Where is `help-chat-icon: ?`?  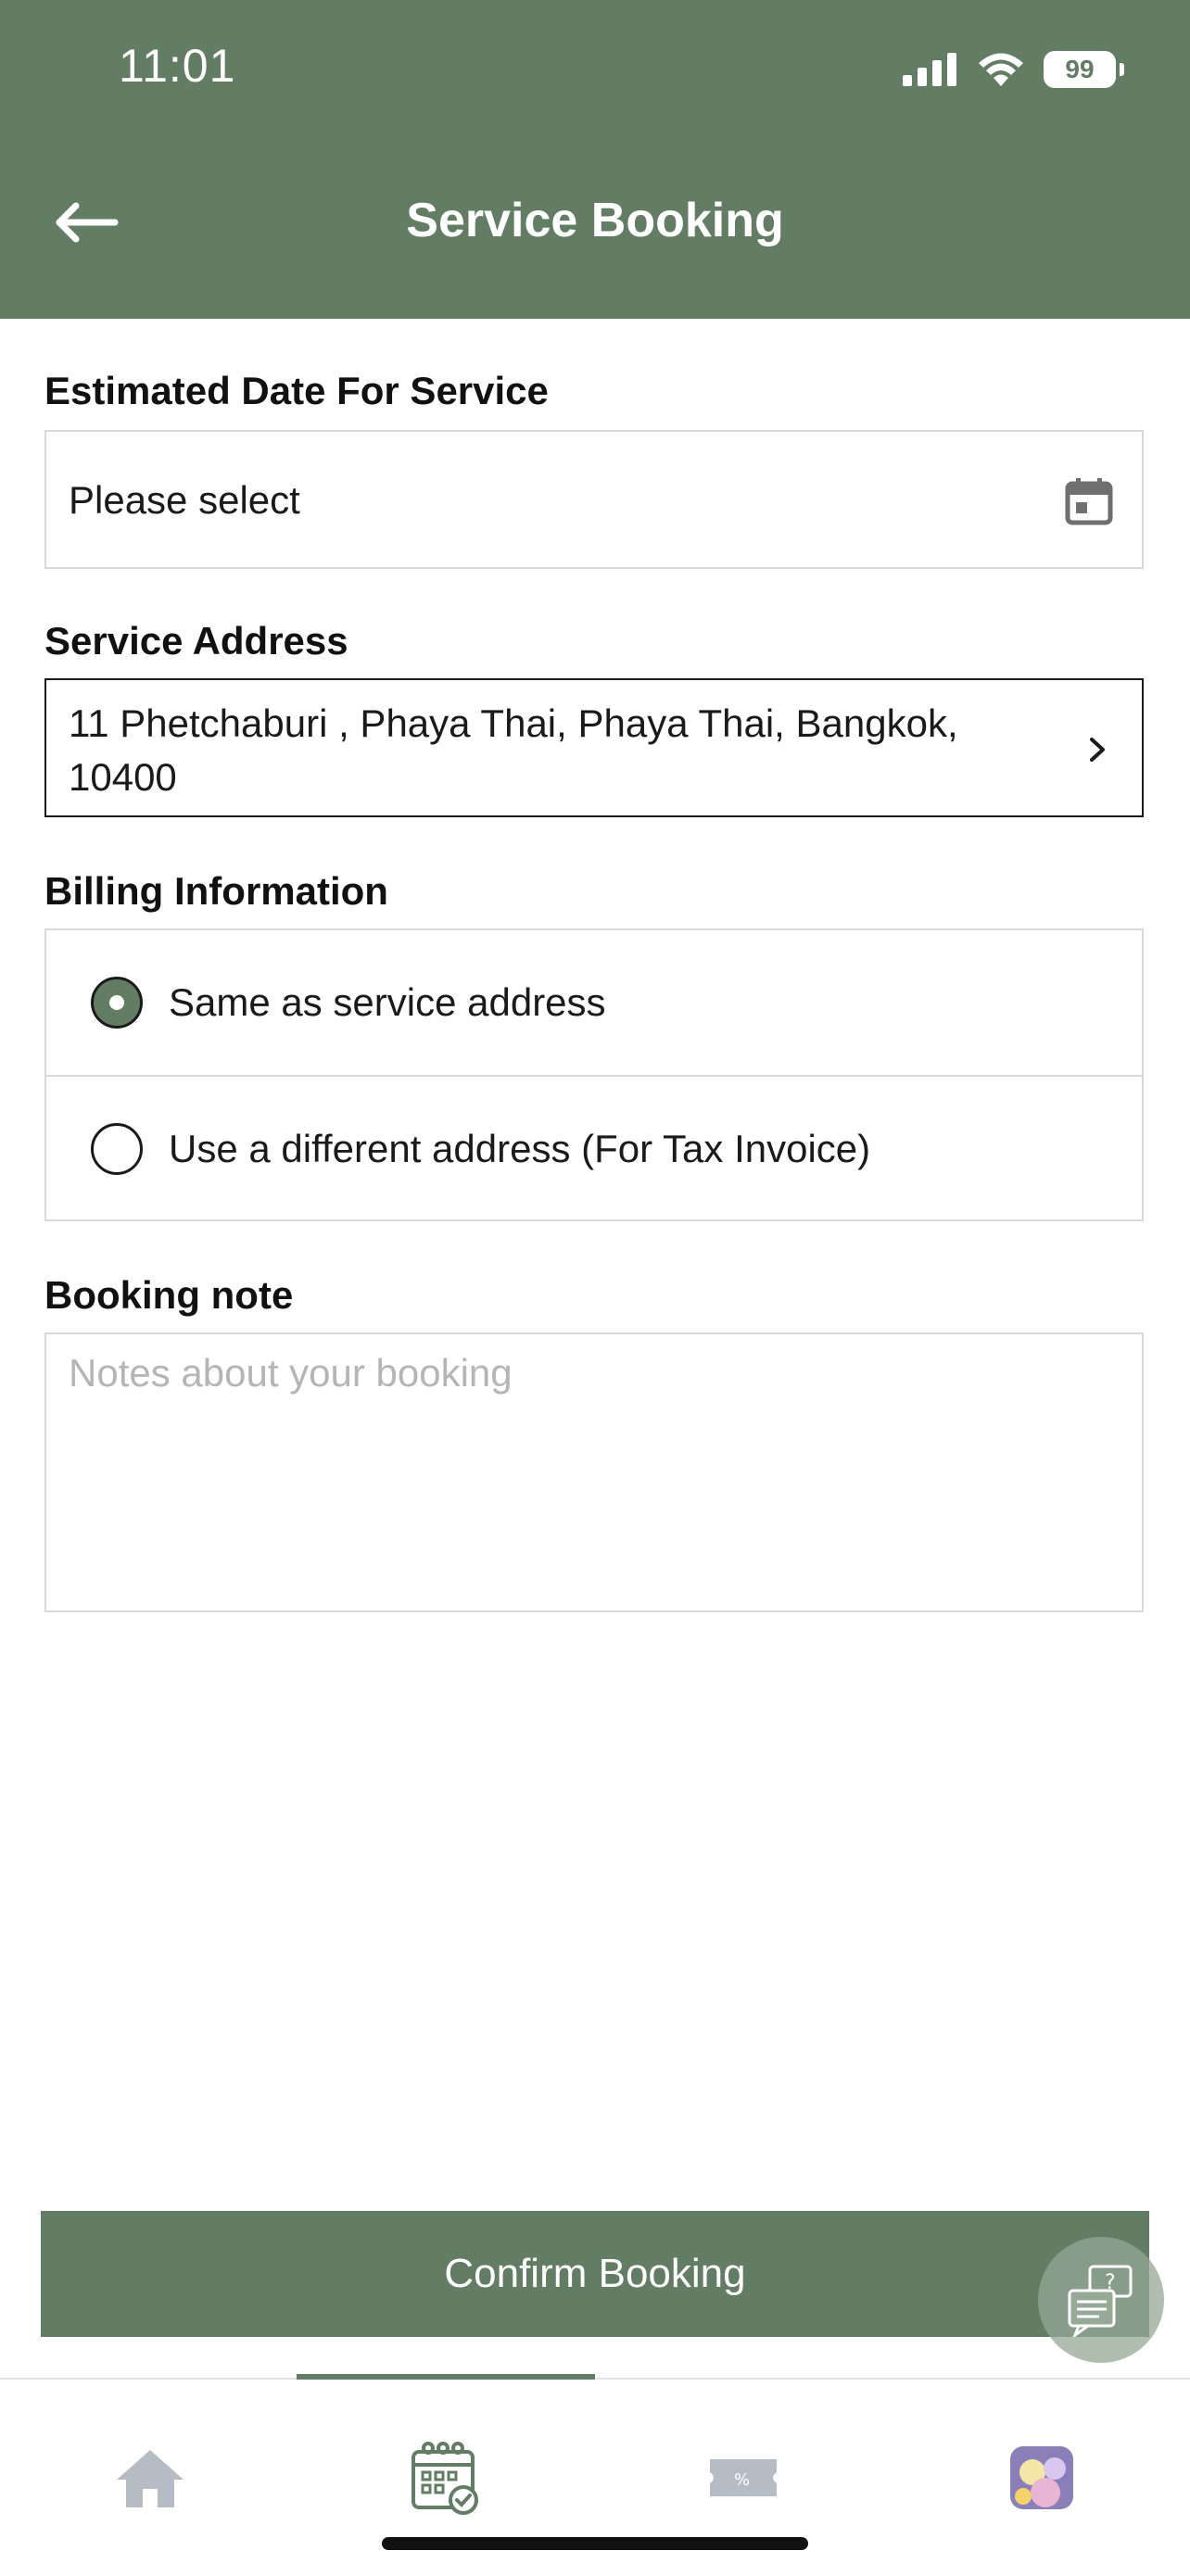 help-chat-icon: ? is located at coordinates (1100, 2301).